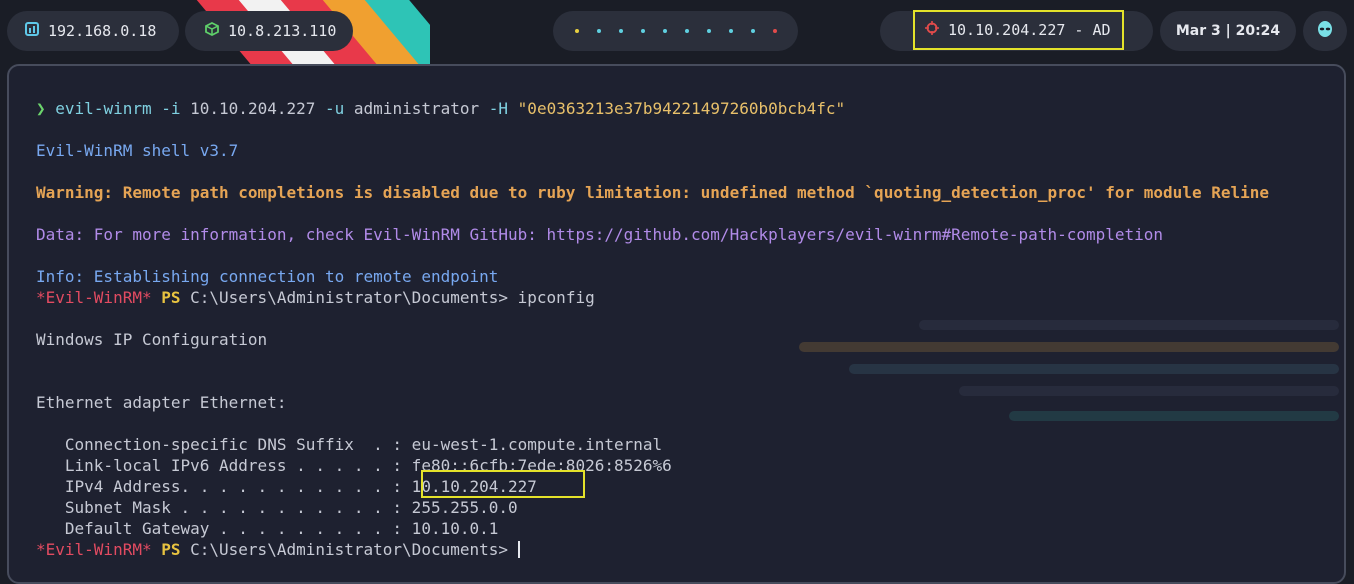 The width and height of the screenshot is (1354, 584). What do you see at coordinates (212, 30) in the screenshot?
I see `cube-icon` at bounding box center [212, 30].